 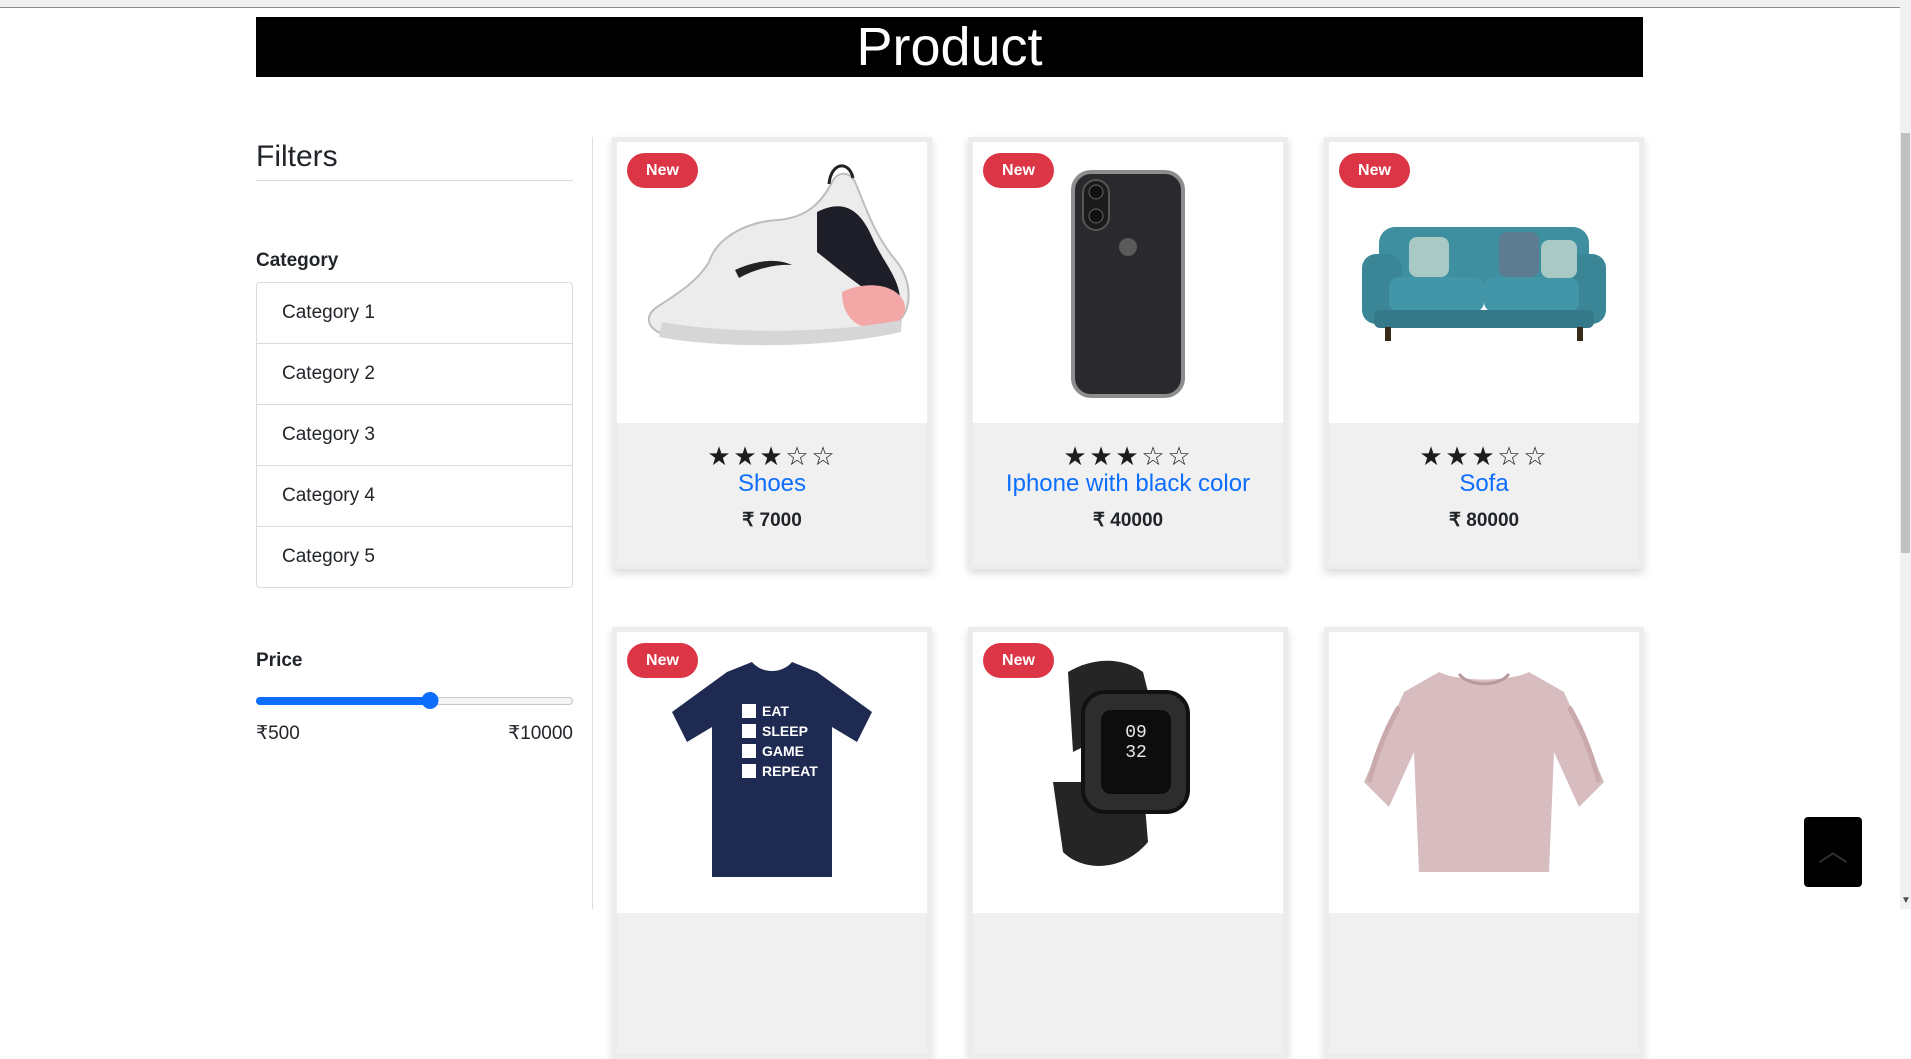 I want to click on product-title: Shoes, so click(x=772, y=484).